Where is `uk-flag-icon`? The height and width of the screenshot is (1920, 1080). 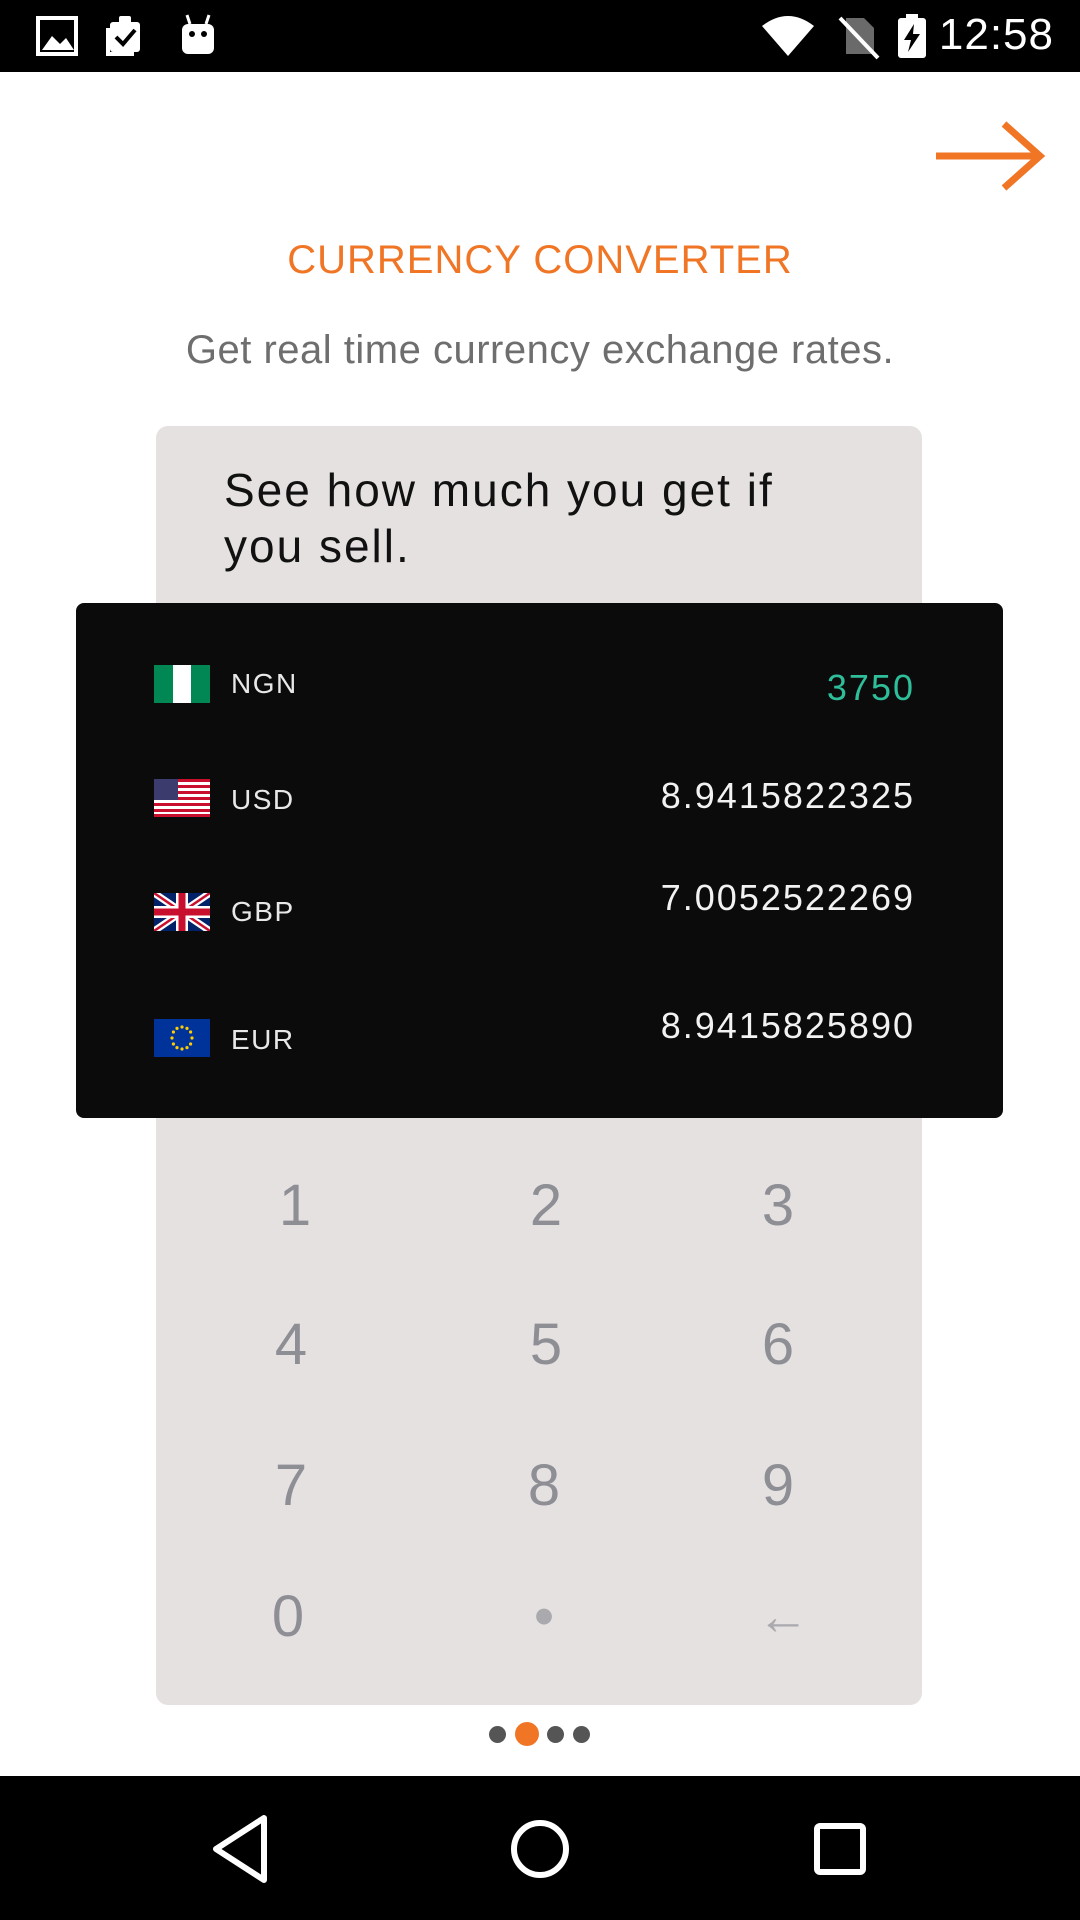
uk-flag-icon is located at coordinates (182, 912).